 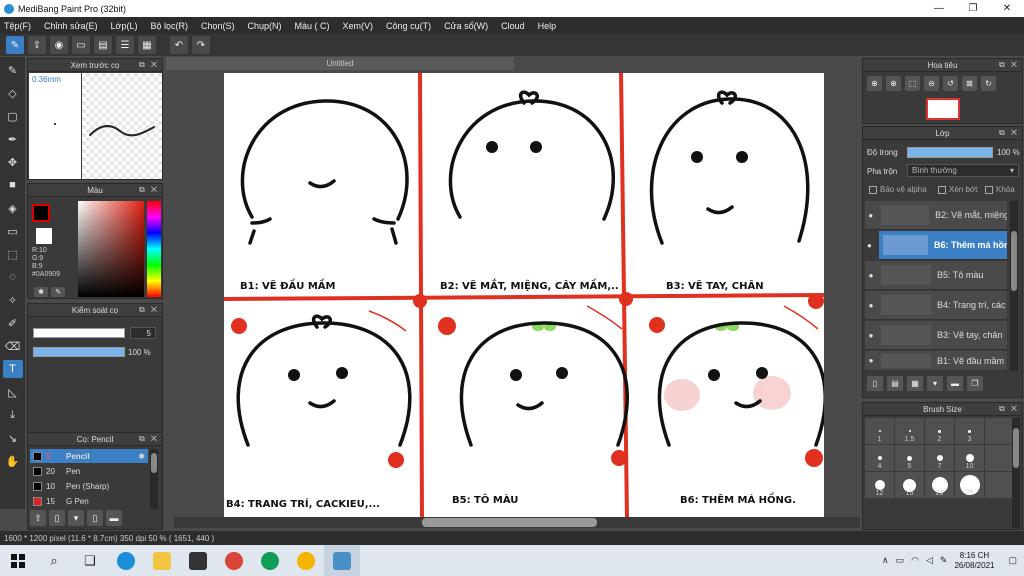 I want to click on layer-menu-icon: ▾, so click(x=935, y=383).